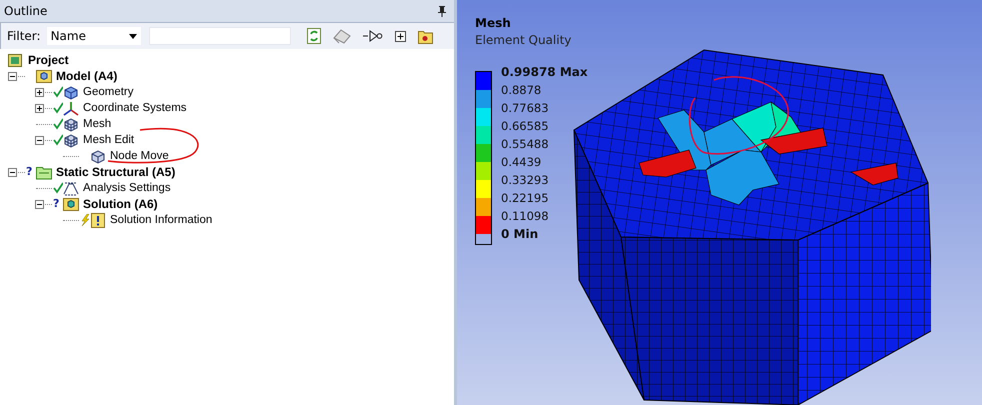 The width and height of the screenshot is (982, 405). Describe the element at coordinates (400, 36) in the screenshot. I see `expand-all-icon` at that location.